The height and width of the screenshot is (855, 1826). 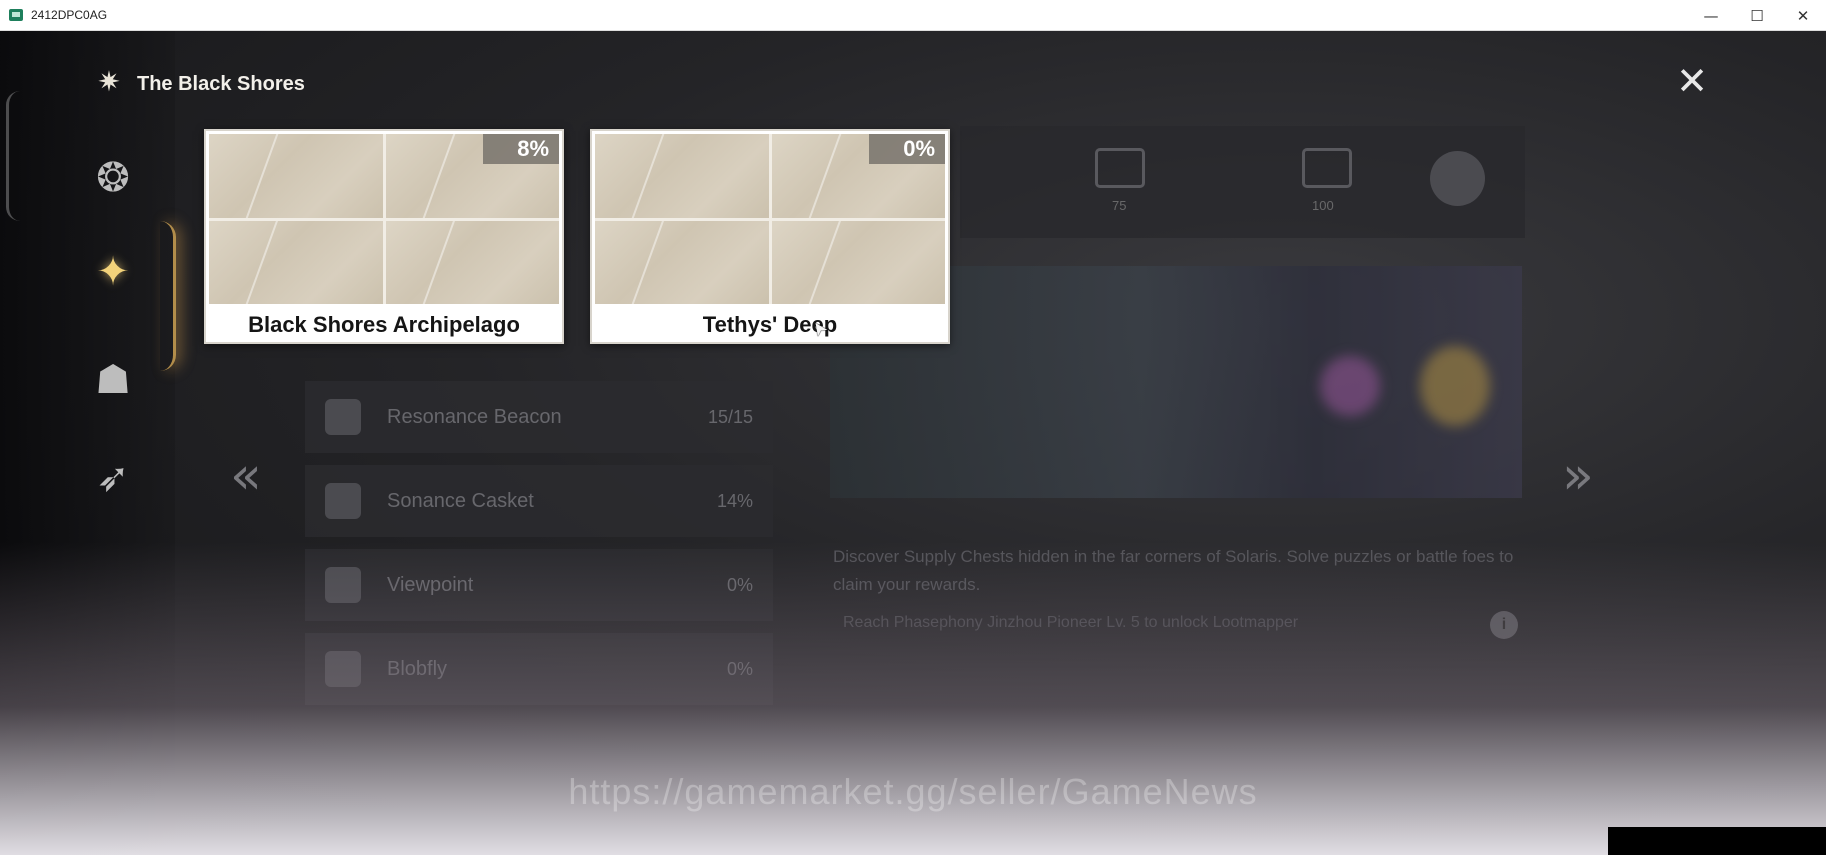 What do you see at coordinates (343, 417) in the screenshot?
I see `beacon-icon` at bounding box center [343, 417].